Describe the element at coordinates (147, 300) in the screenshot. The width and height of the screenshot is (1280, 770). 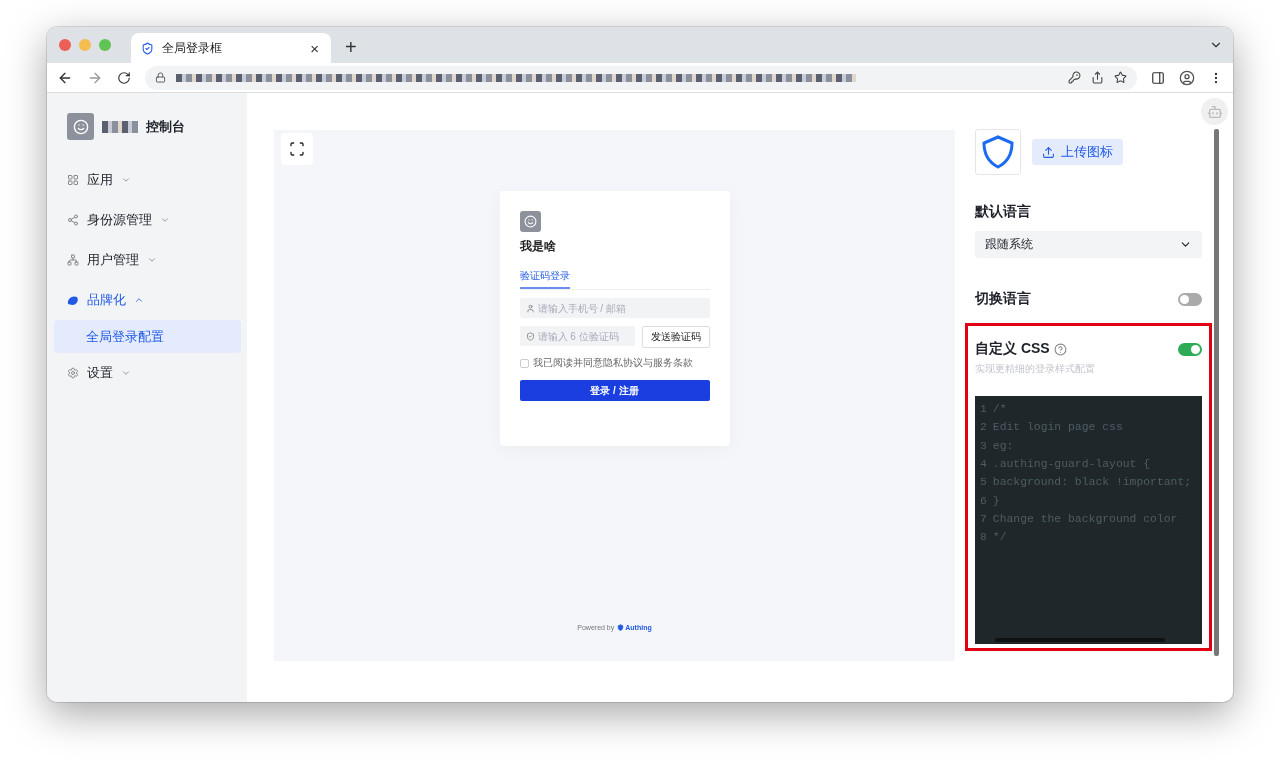
I see `sidebar-item: 品牌化` at that location.